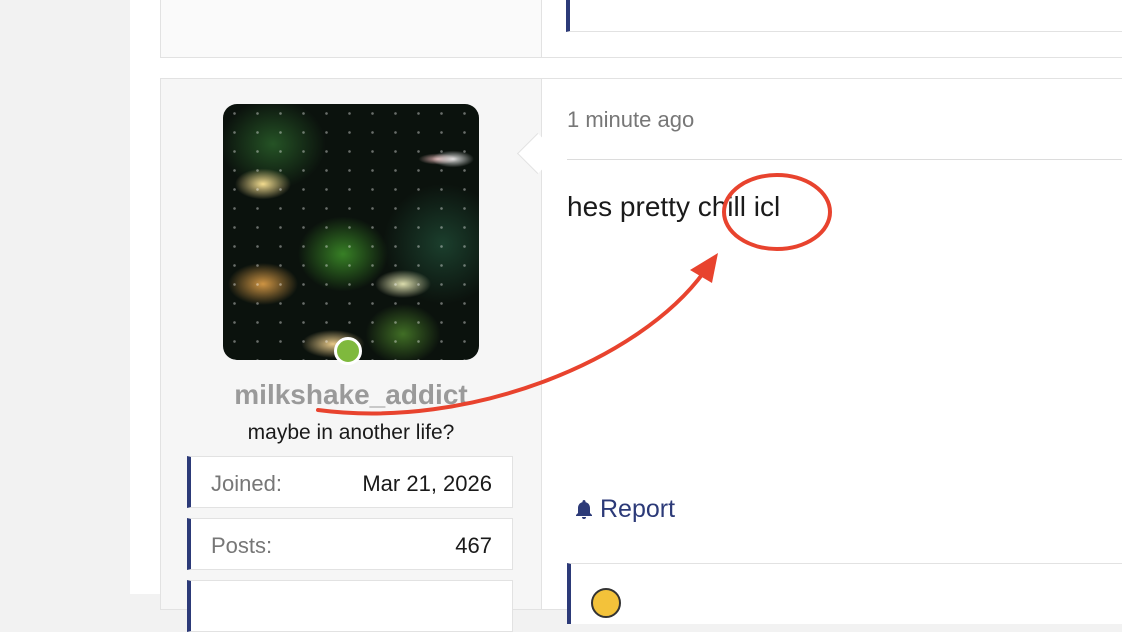 The image size is (1122, 632). Describe the element at coordinates (473, 545) in the screenshot. I see `stat-value: 467` at that location.